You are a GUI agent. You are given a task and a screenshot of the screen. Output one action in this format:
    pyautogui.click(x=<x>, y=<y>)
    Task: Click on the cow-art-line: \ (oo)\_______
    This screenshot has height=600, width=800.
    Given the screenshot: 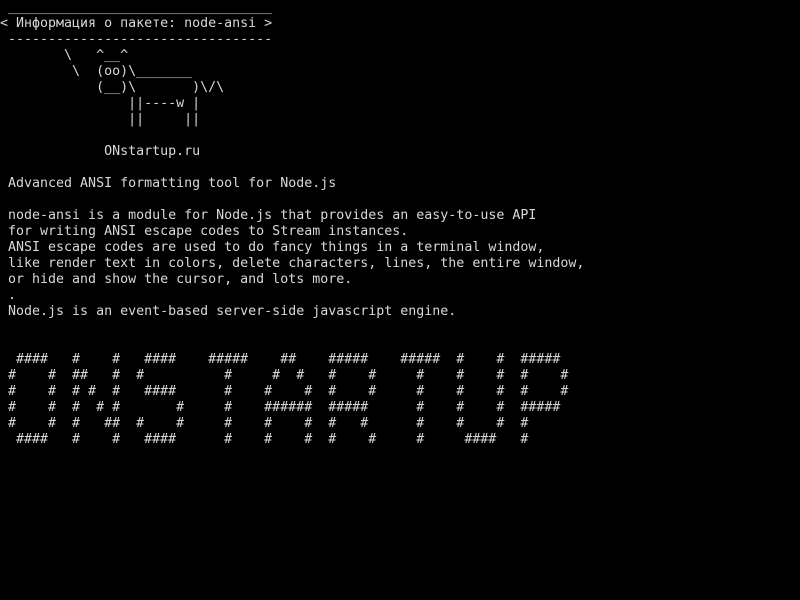 What is the action you would take?
    pyautogui.click(x=96, y=71)
    